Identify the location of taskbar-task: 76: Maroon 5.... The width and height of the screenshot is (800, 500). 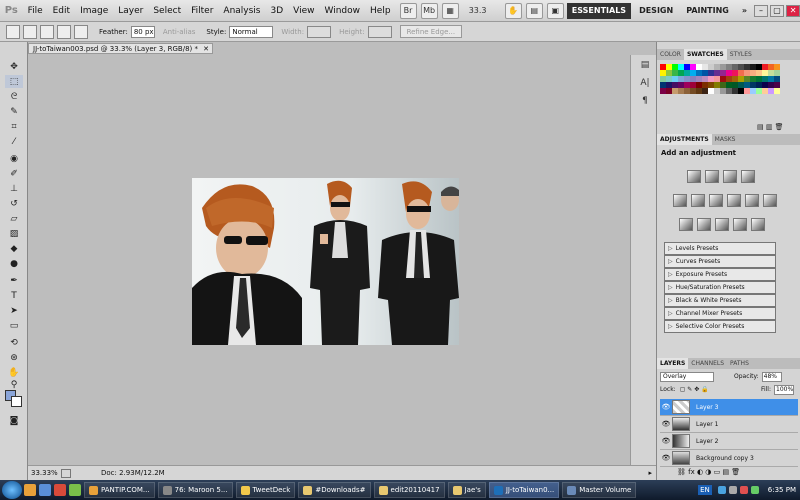
(195, 490).